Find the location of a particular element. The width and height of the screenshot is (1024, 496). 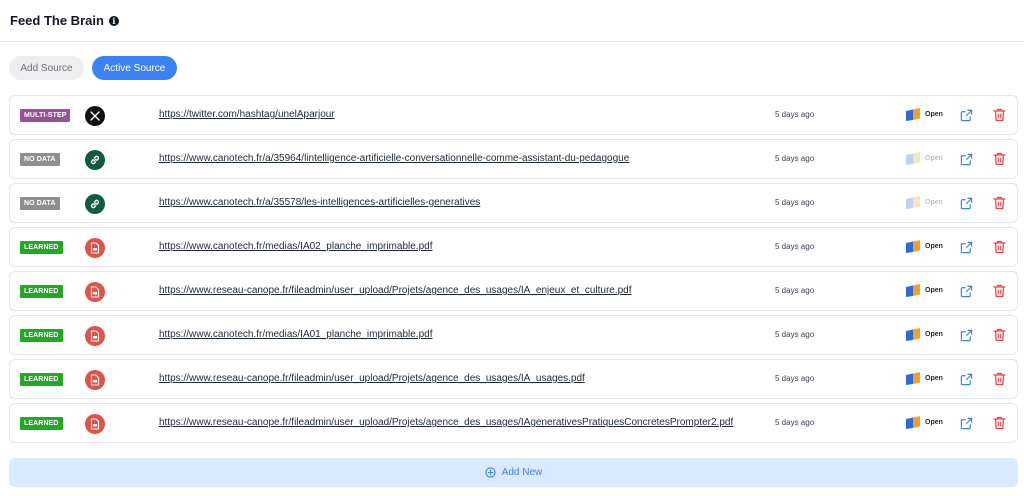

page-header: Feed The Brain i is located at coordinates (512, 21).